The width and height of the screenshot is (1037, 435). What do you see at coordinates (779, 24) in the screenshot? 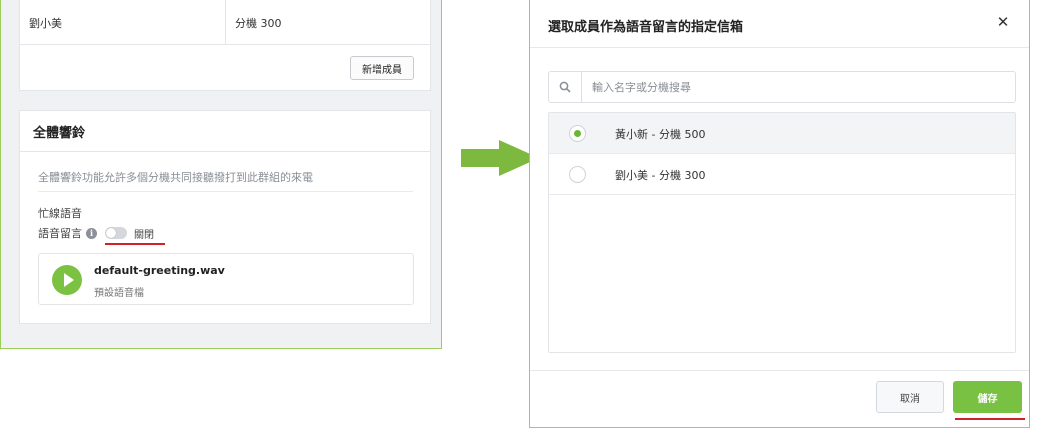
I see `modal-header: 選取成員作為語音留言的指定信箱 ✕` at bounding box center [779, 24].